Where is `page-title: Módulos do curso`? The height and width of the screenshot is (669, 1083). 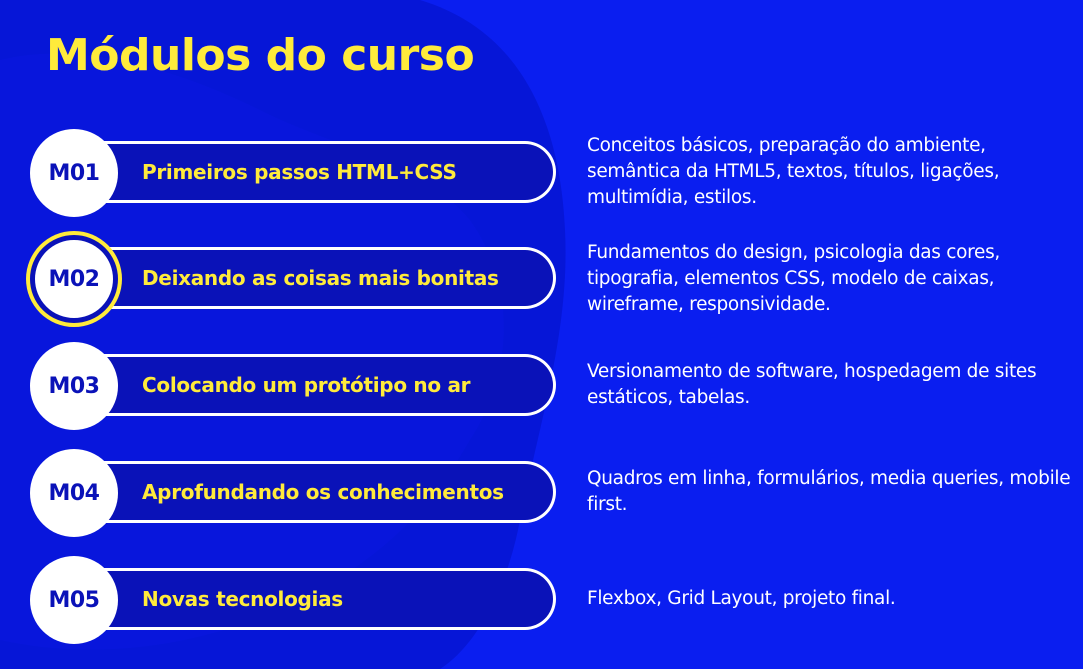
page-title: Módulos do curso is located at coordinates (260, 55).